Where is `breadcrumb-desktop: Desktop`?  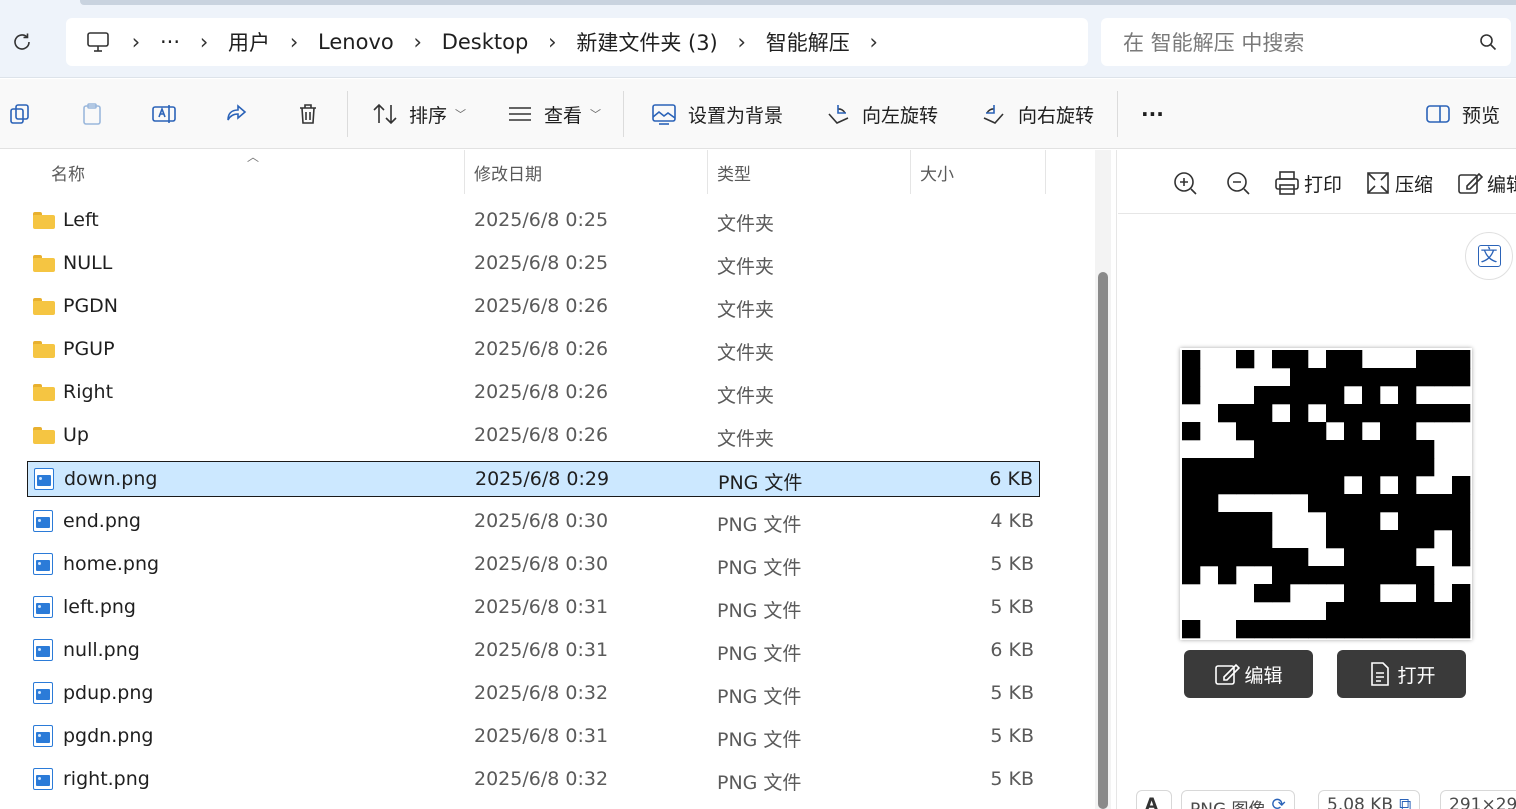
breadcrumb-desktop: Desktop is located at coordinates (485, 42).